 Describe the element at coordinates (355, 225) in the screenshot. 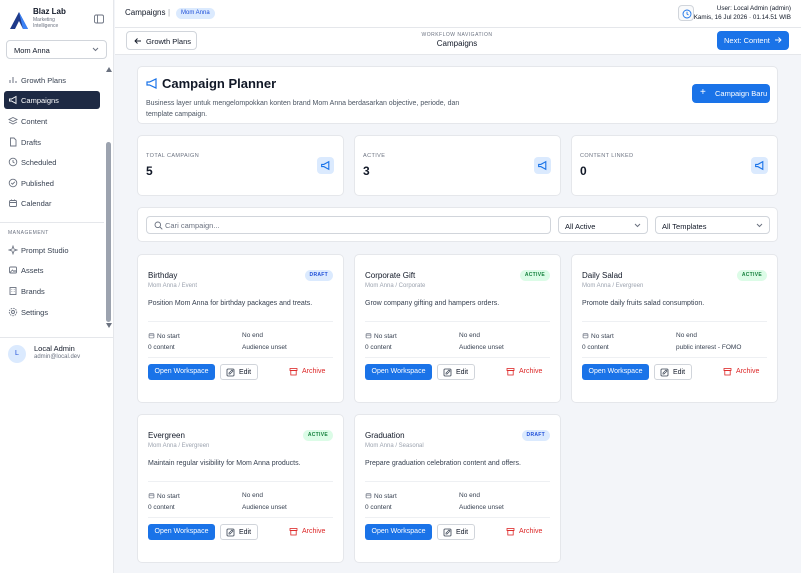

I see `search-input` at that location.